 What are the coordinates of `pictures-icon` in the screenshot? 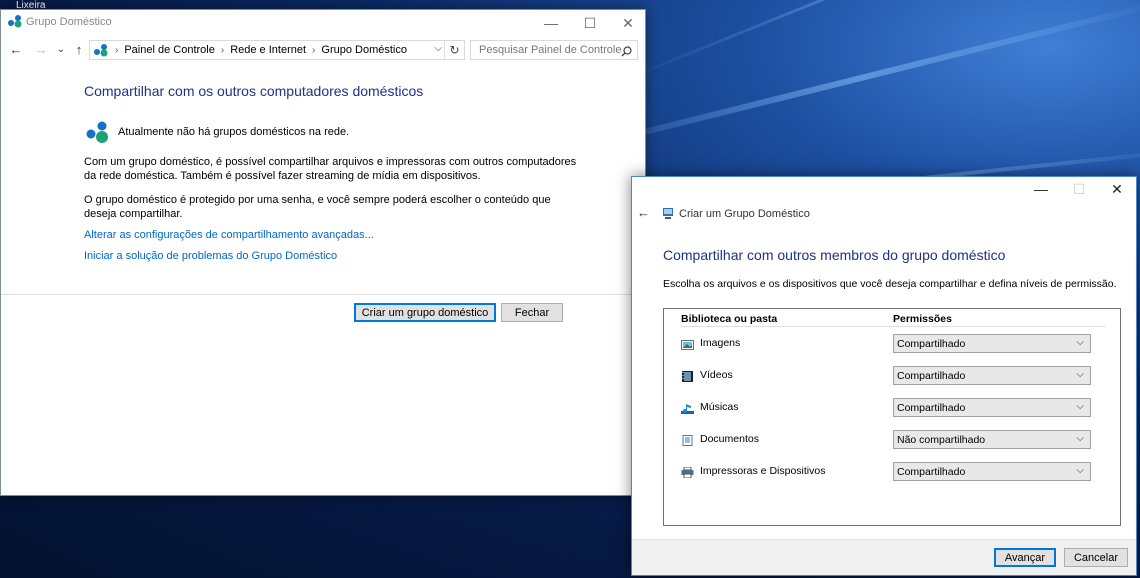 It's located at (687, 345).